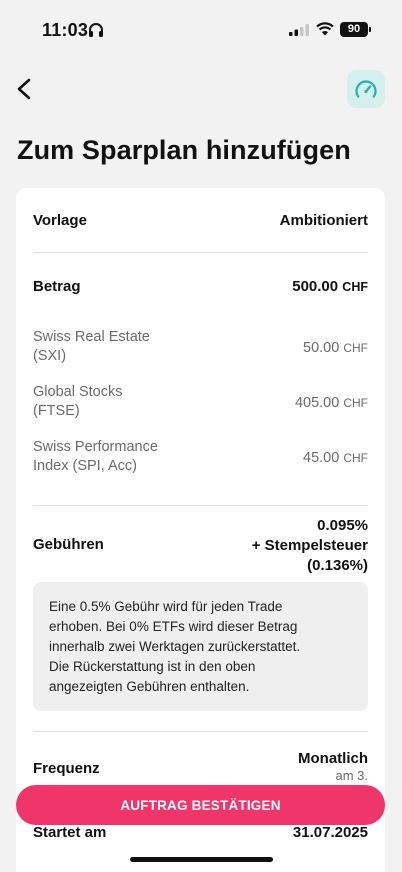  I want to click on frequency-row: Frequenz Monatlich am 3., so click(200, 770).